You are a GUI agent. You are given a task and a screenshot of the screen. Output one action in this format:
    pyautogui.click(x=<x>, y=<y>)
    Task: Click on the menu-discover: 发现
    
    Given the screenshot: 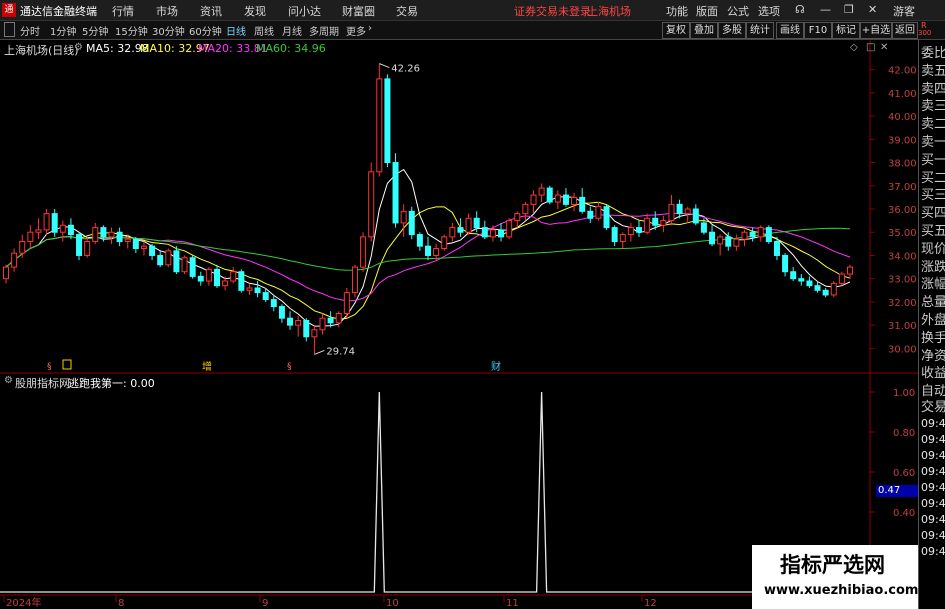 What is the action you would take?
    pyautogui.click(x=255, y=11)
    